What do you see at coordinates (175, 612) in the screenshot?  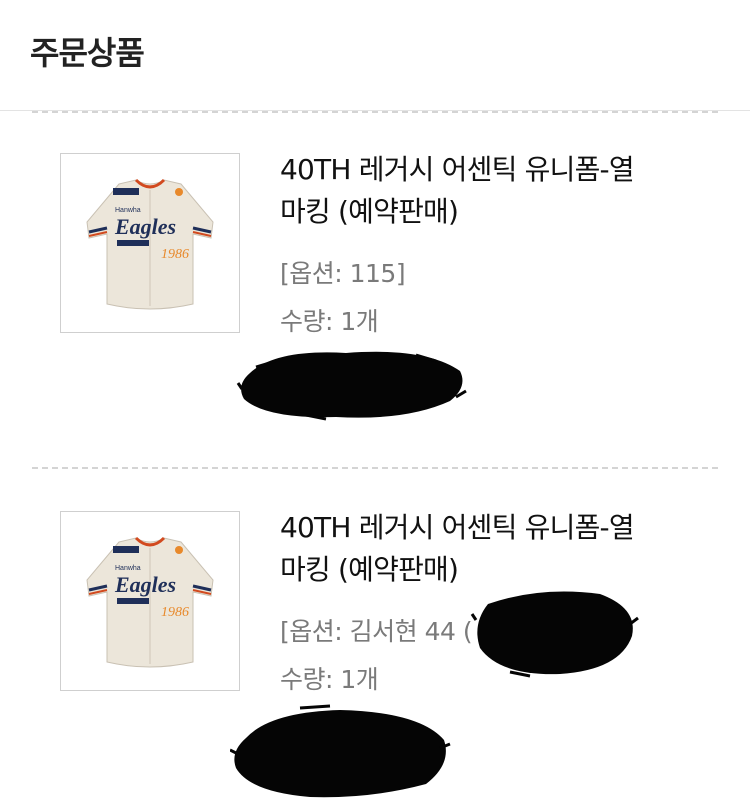 I see `svg-text: 1986` at bounding box center [175, 612].